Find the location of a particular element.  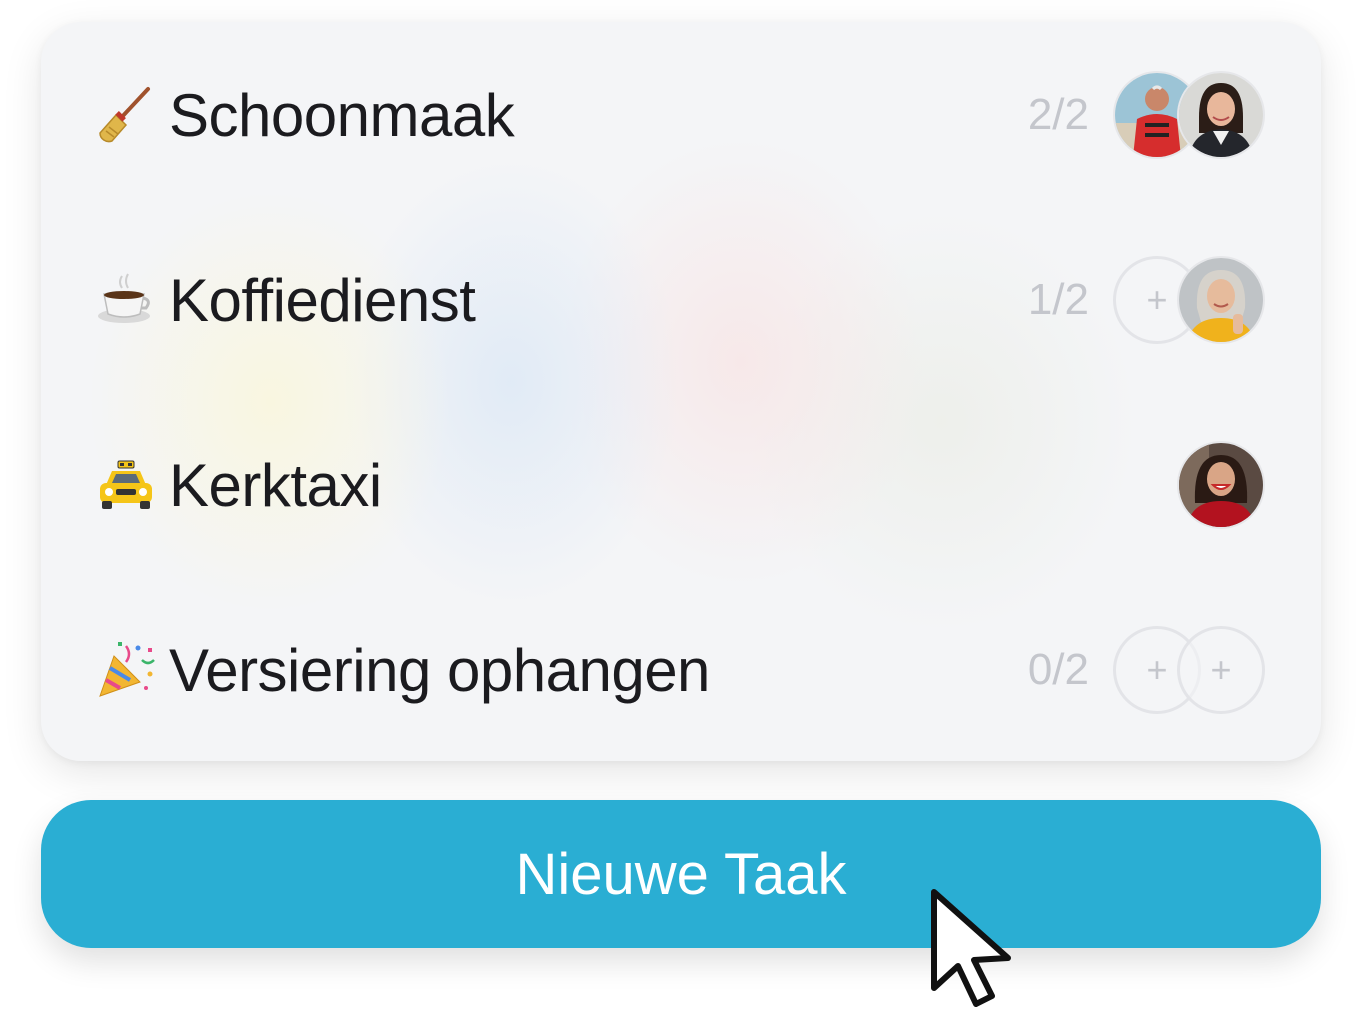

task-count: 0/2 is located at coordinates (1058, 669).